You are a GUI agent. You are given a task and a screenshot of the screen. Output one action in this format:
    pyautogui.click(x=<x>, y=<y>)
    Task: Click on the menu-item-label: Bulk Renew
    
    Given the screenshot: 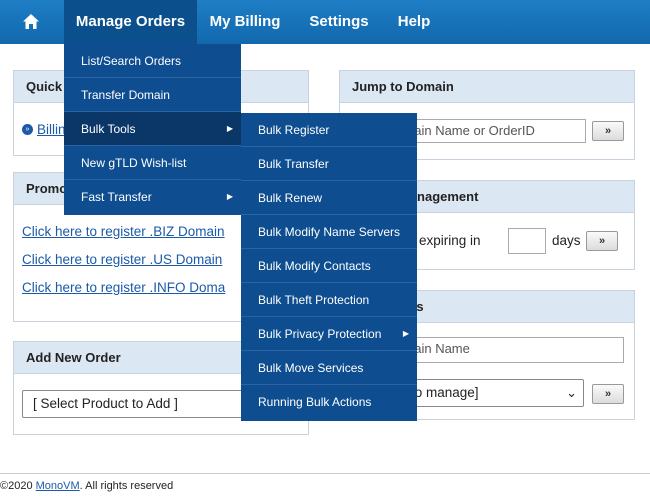 What is the action you would take?
    pyautogui.click(x=290, y=198)
    